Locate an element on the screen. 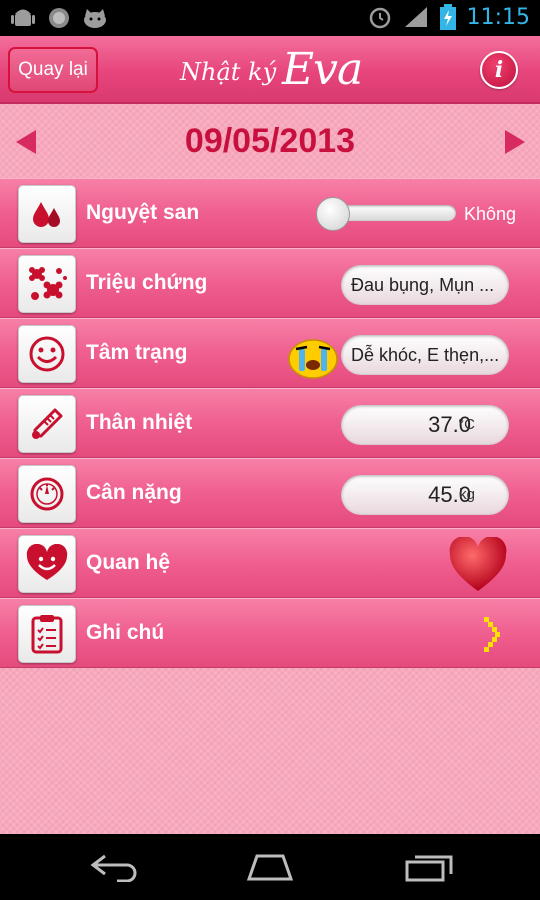 This screenshot has height=900, width=540. period-slider-thumb is located at coordinates (333, 214).